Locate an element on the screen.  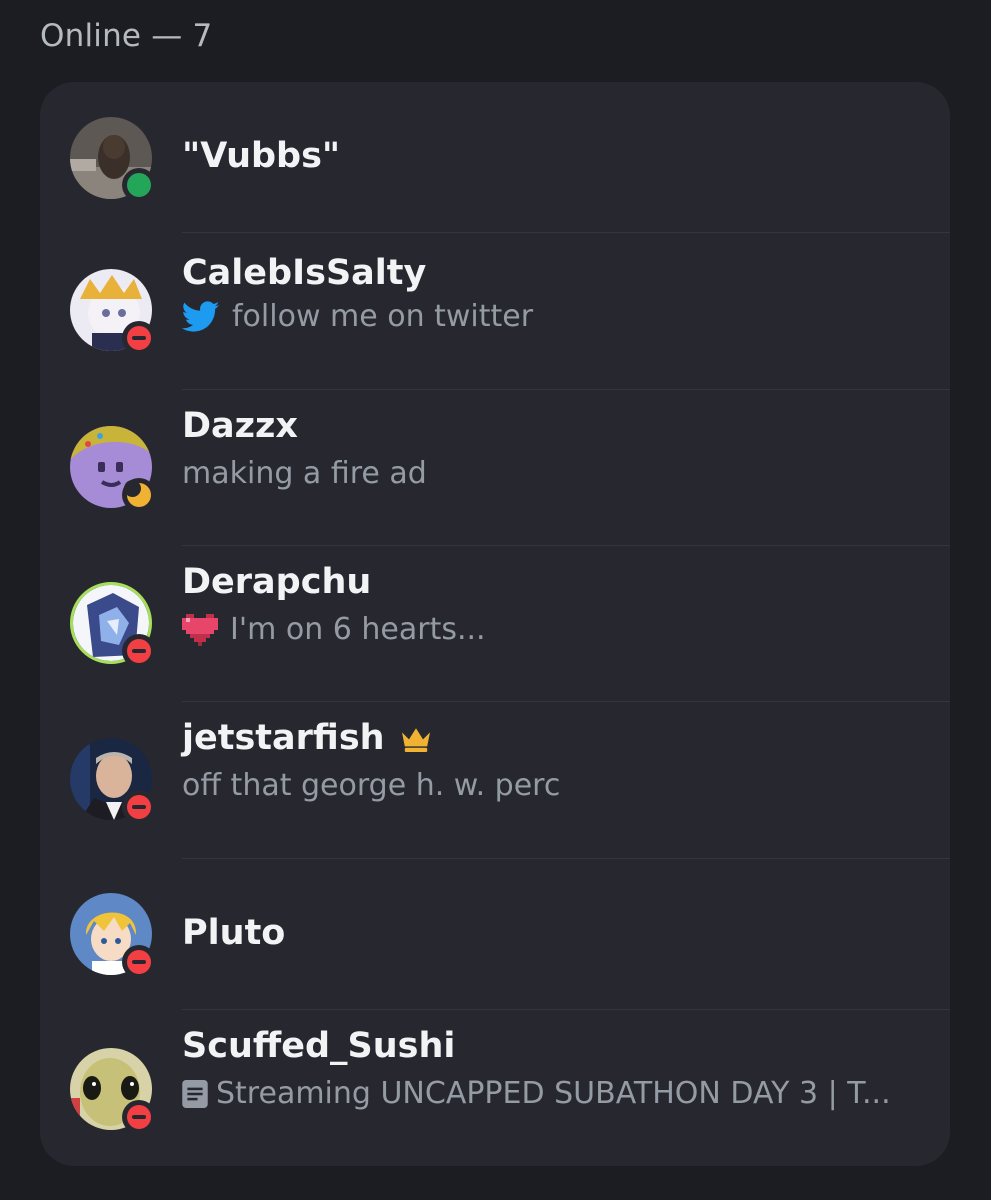
member-activity: off that george h. w. perc is located at coordinates (371, 785).